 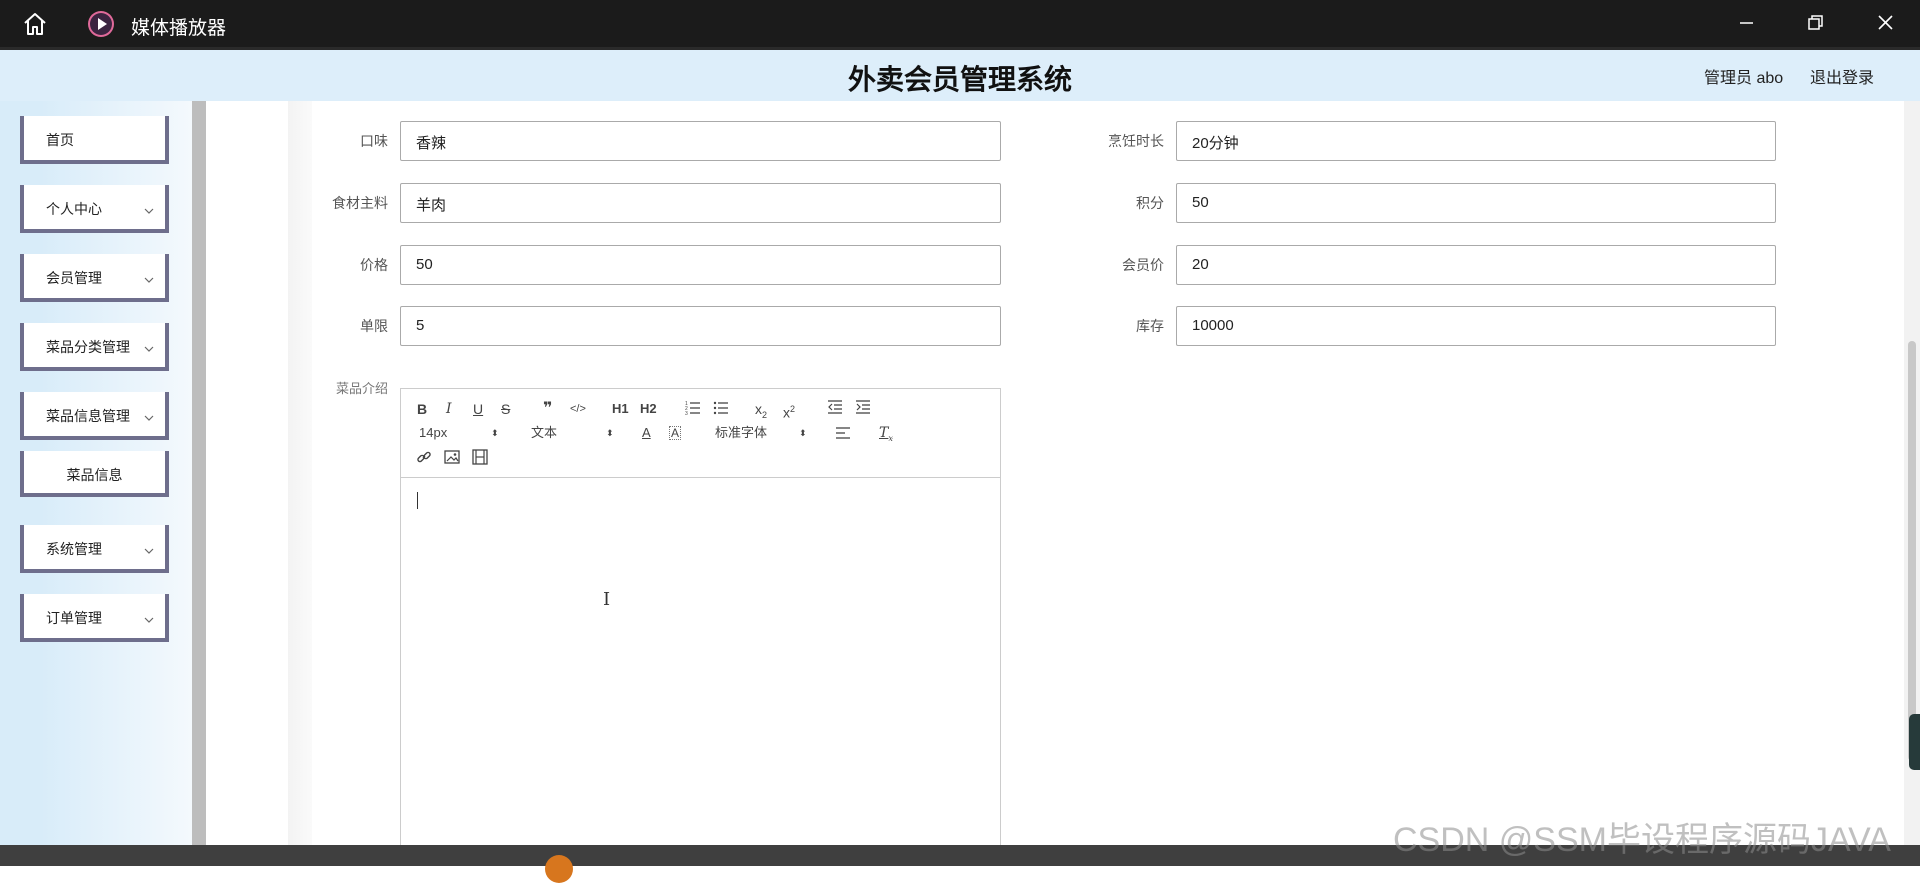 I want to click on sidebar-item-home: 首页, so click(x=94, y=140).